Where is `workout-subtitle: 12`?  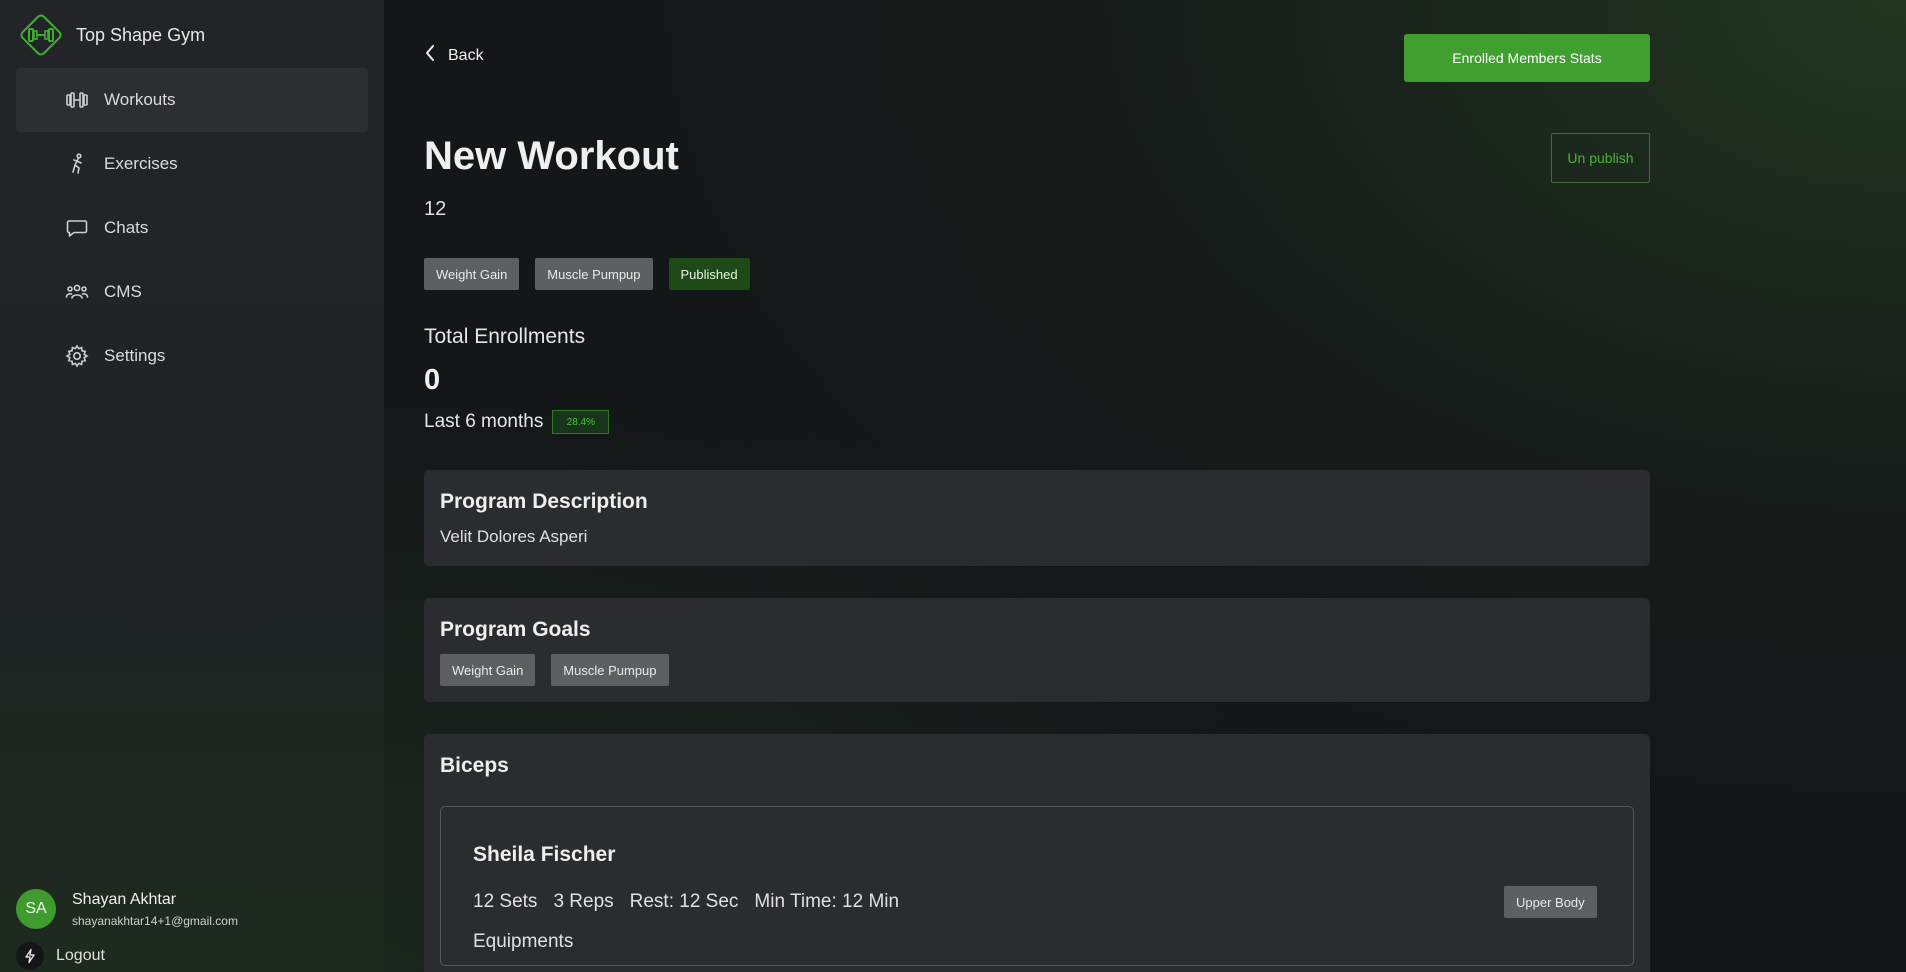
workout-subtitle: 12 is located at coordinates (435, 209).